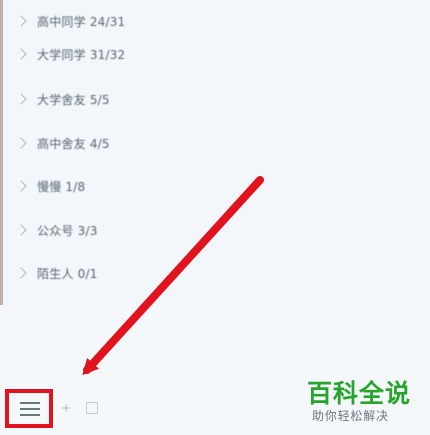  I want to click on group-item: 陌生人 0/1, so click(215, 273).